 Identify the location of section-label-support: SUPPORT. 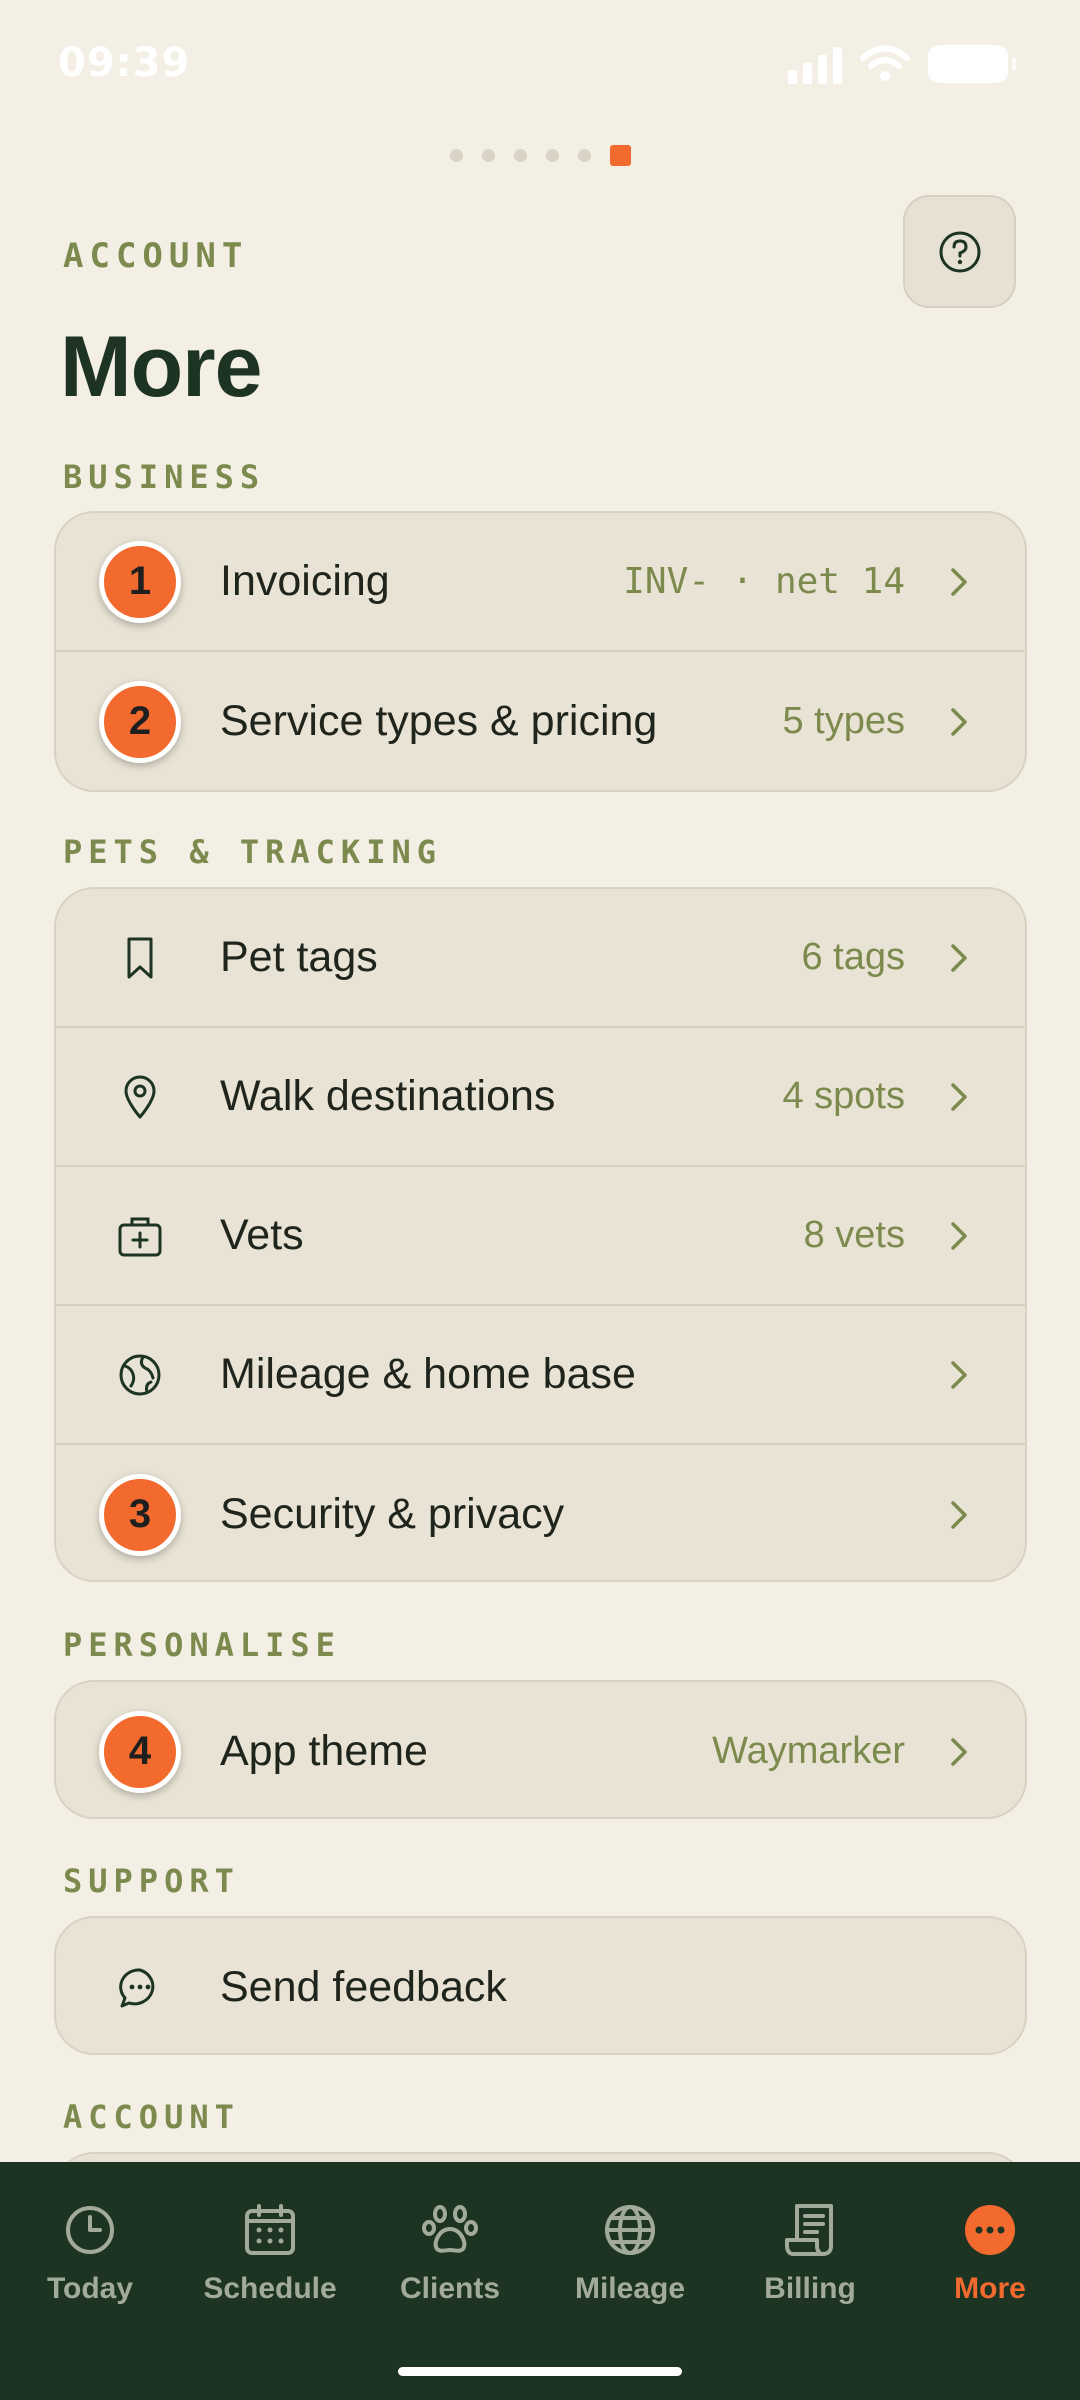
(151, 1881).